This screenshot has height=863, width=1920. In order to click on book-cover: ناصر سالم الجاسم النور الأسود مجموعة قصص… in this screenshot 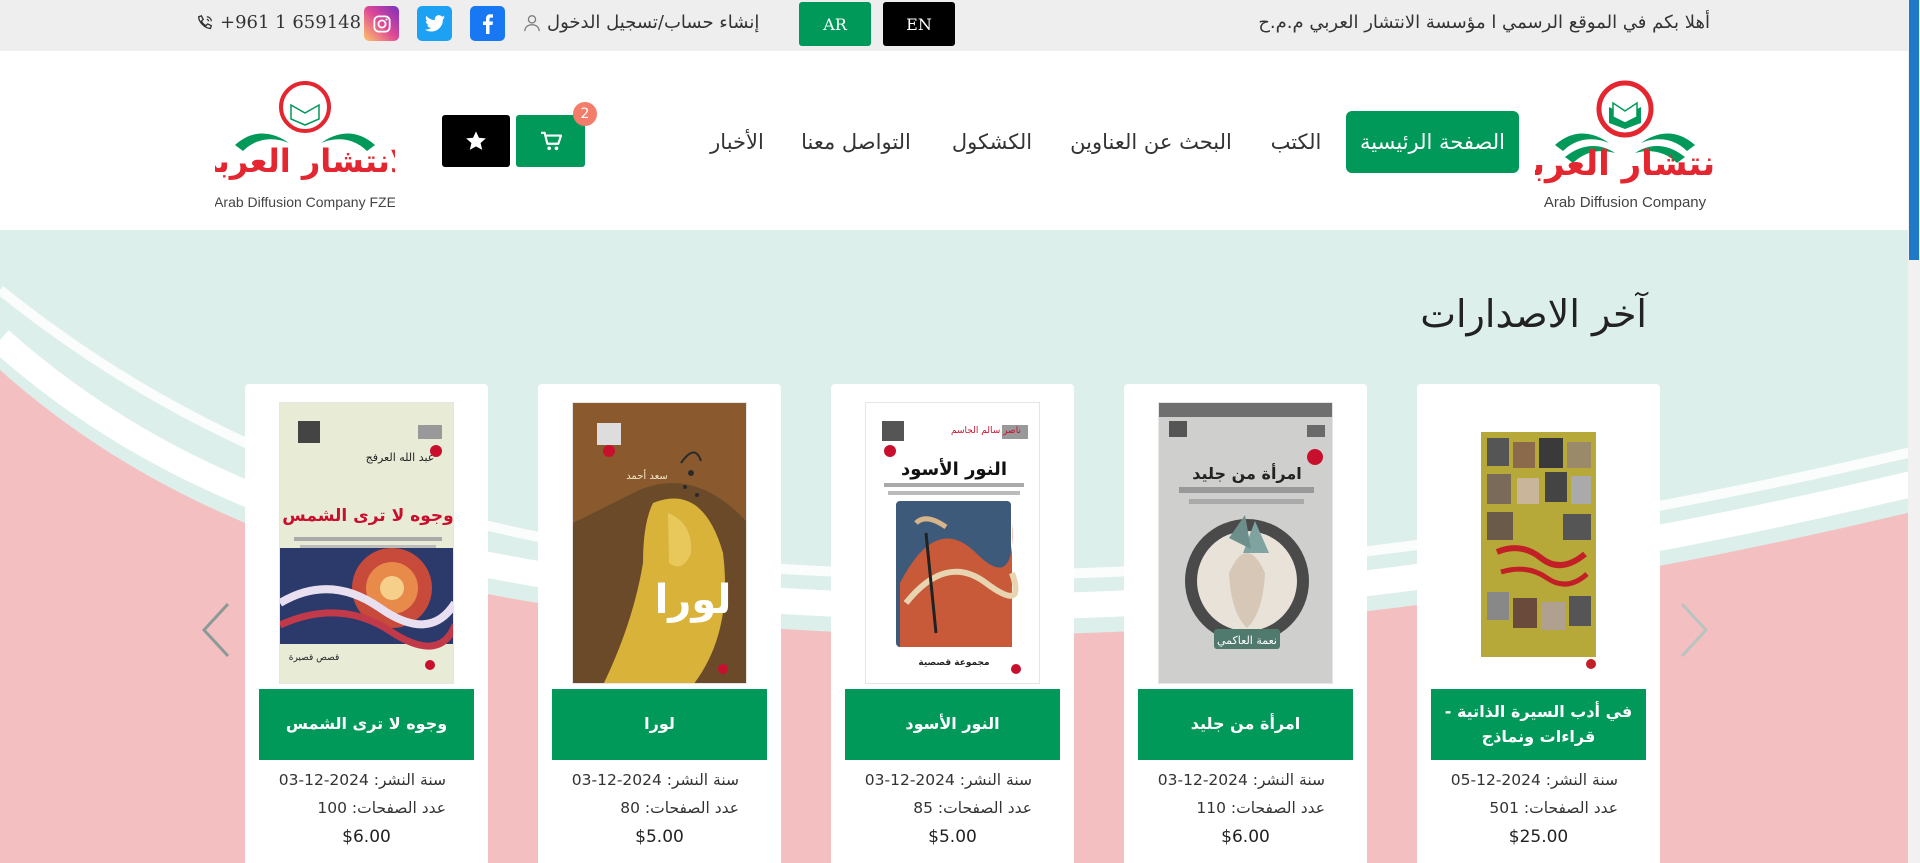, I will do `click(952, 543)`.